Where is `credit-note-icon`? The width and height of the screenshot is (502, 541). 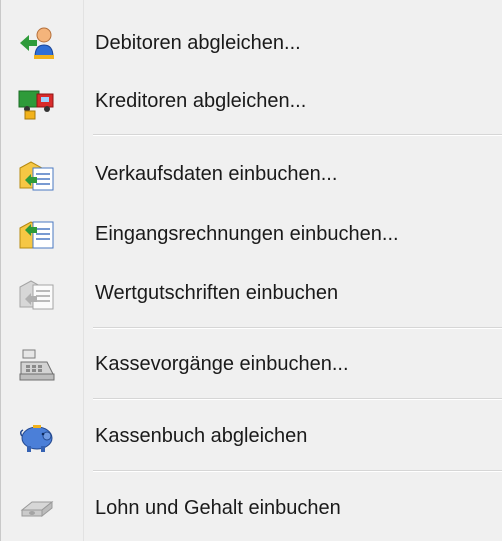 credit-note-icon is located at coordinates (37, 293).